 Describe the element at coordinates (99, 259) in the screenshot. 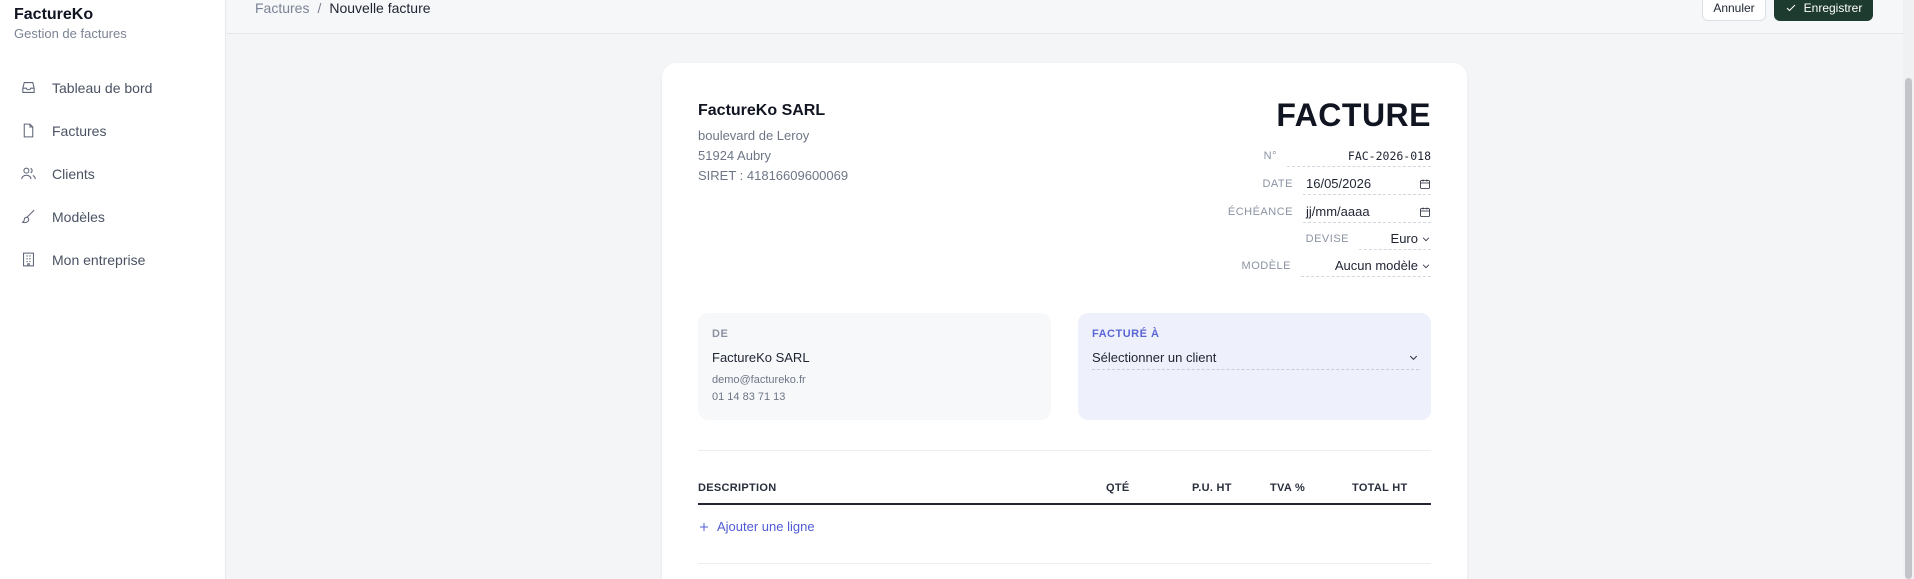

I see `sidebar-item-label: Mon entreprise` at that location.